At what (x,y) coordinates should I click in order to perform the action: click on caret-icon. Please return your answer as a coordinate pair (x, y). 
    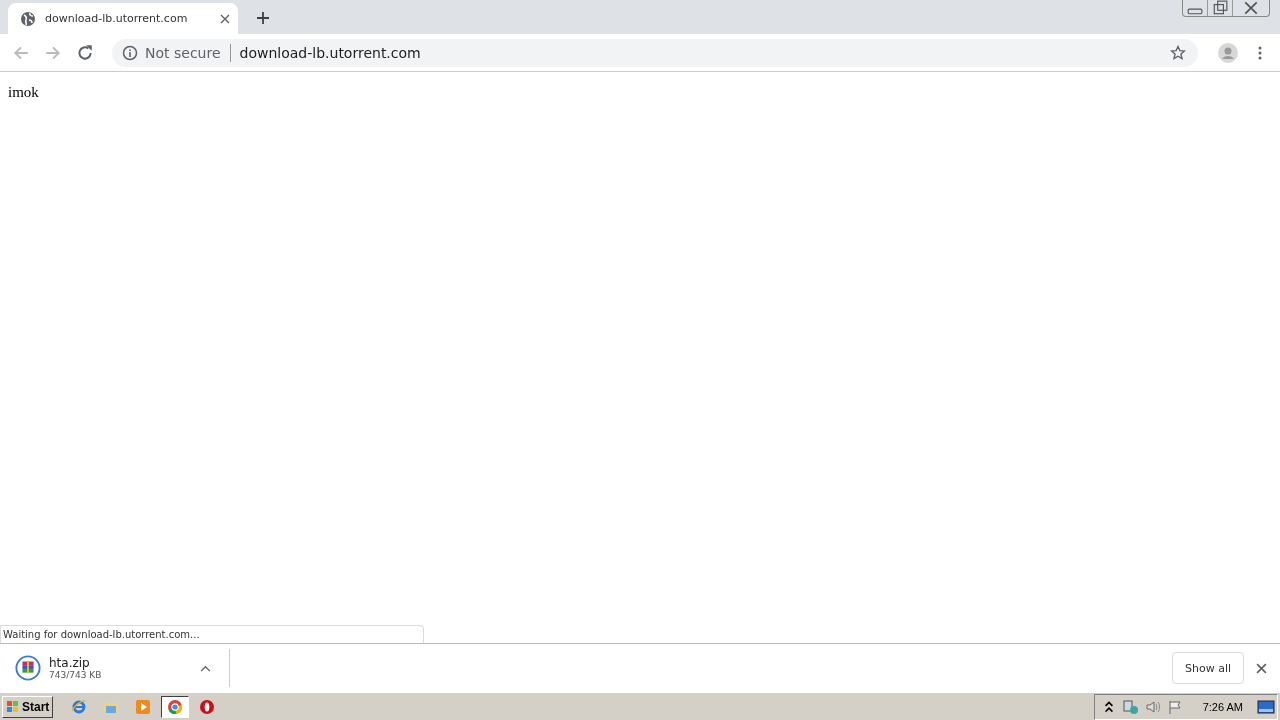
    Looking at the image, I should click on (205, 668).